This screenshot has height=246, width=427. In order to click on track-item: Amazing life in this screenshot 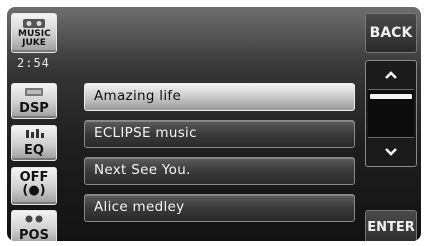, I will do `click(219, 97)`.